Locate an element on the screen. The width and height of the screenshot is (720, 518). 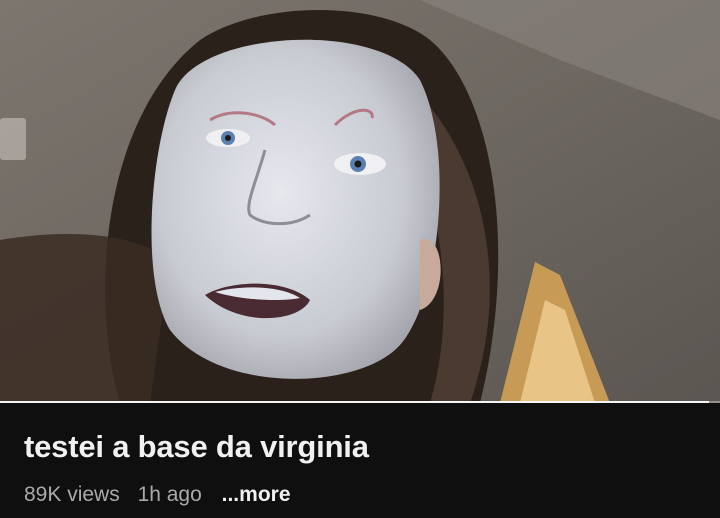
view-count: 89K views is located at coordinates (72, 494).